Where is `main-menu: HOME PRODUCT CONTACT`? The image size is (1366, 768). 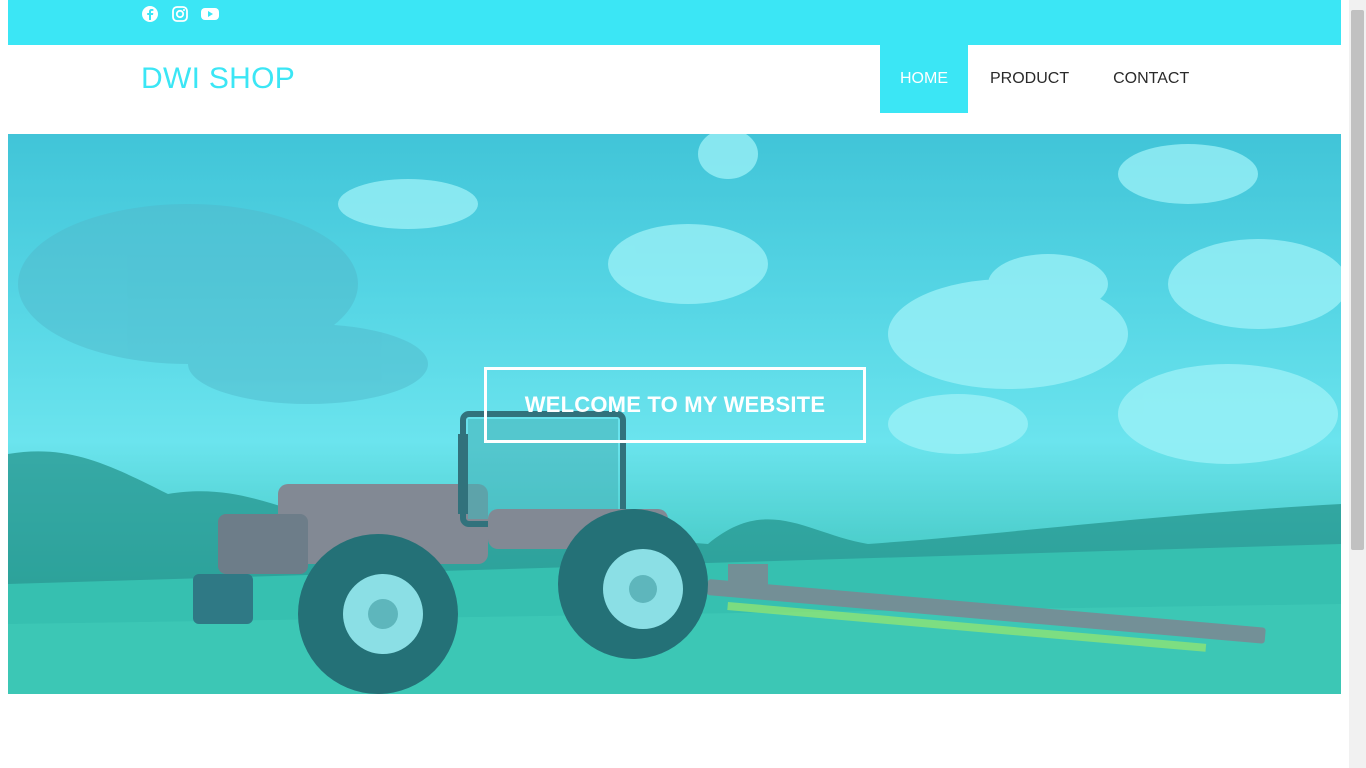 main-menu: HOME PRODUCT CONTACT is located at coordinates (1045, 79).